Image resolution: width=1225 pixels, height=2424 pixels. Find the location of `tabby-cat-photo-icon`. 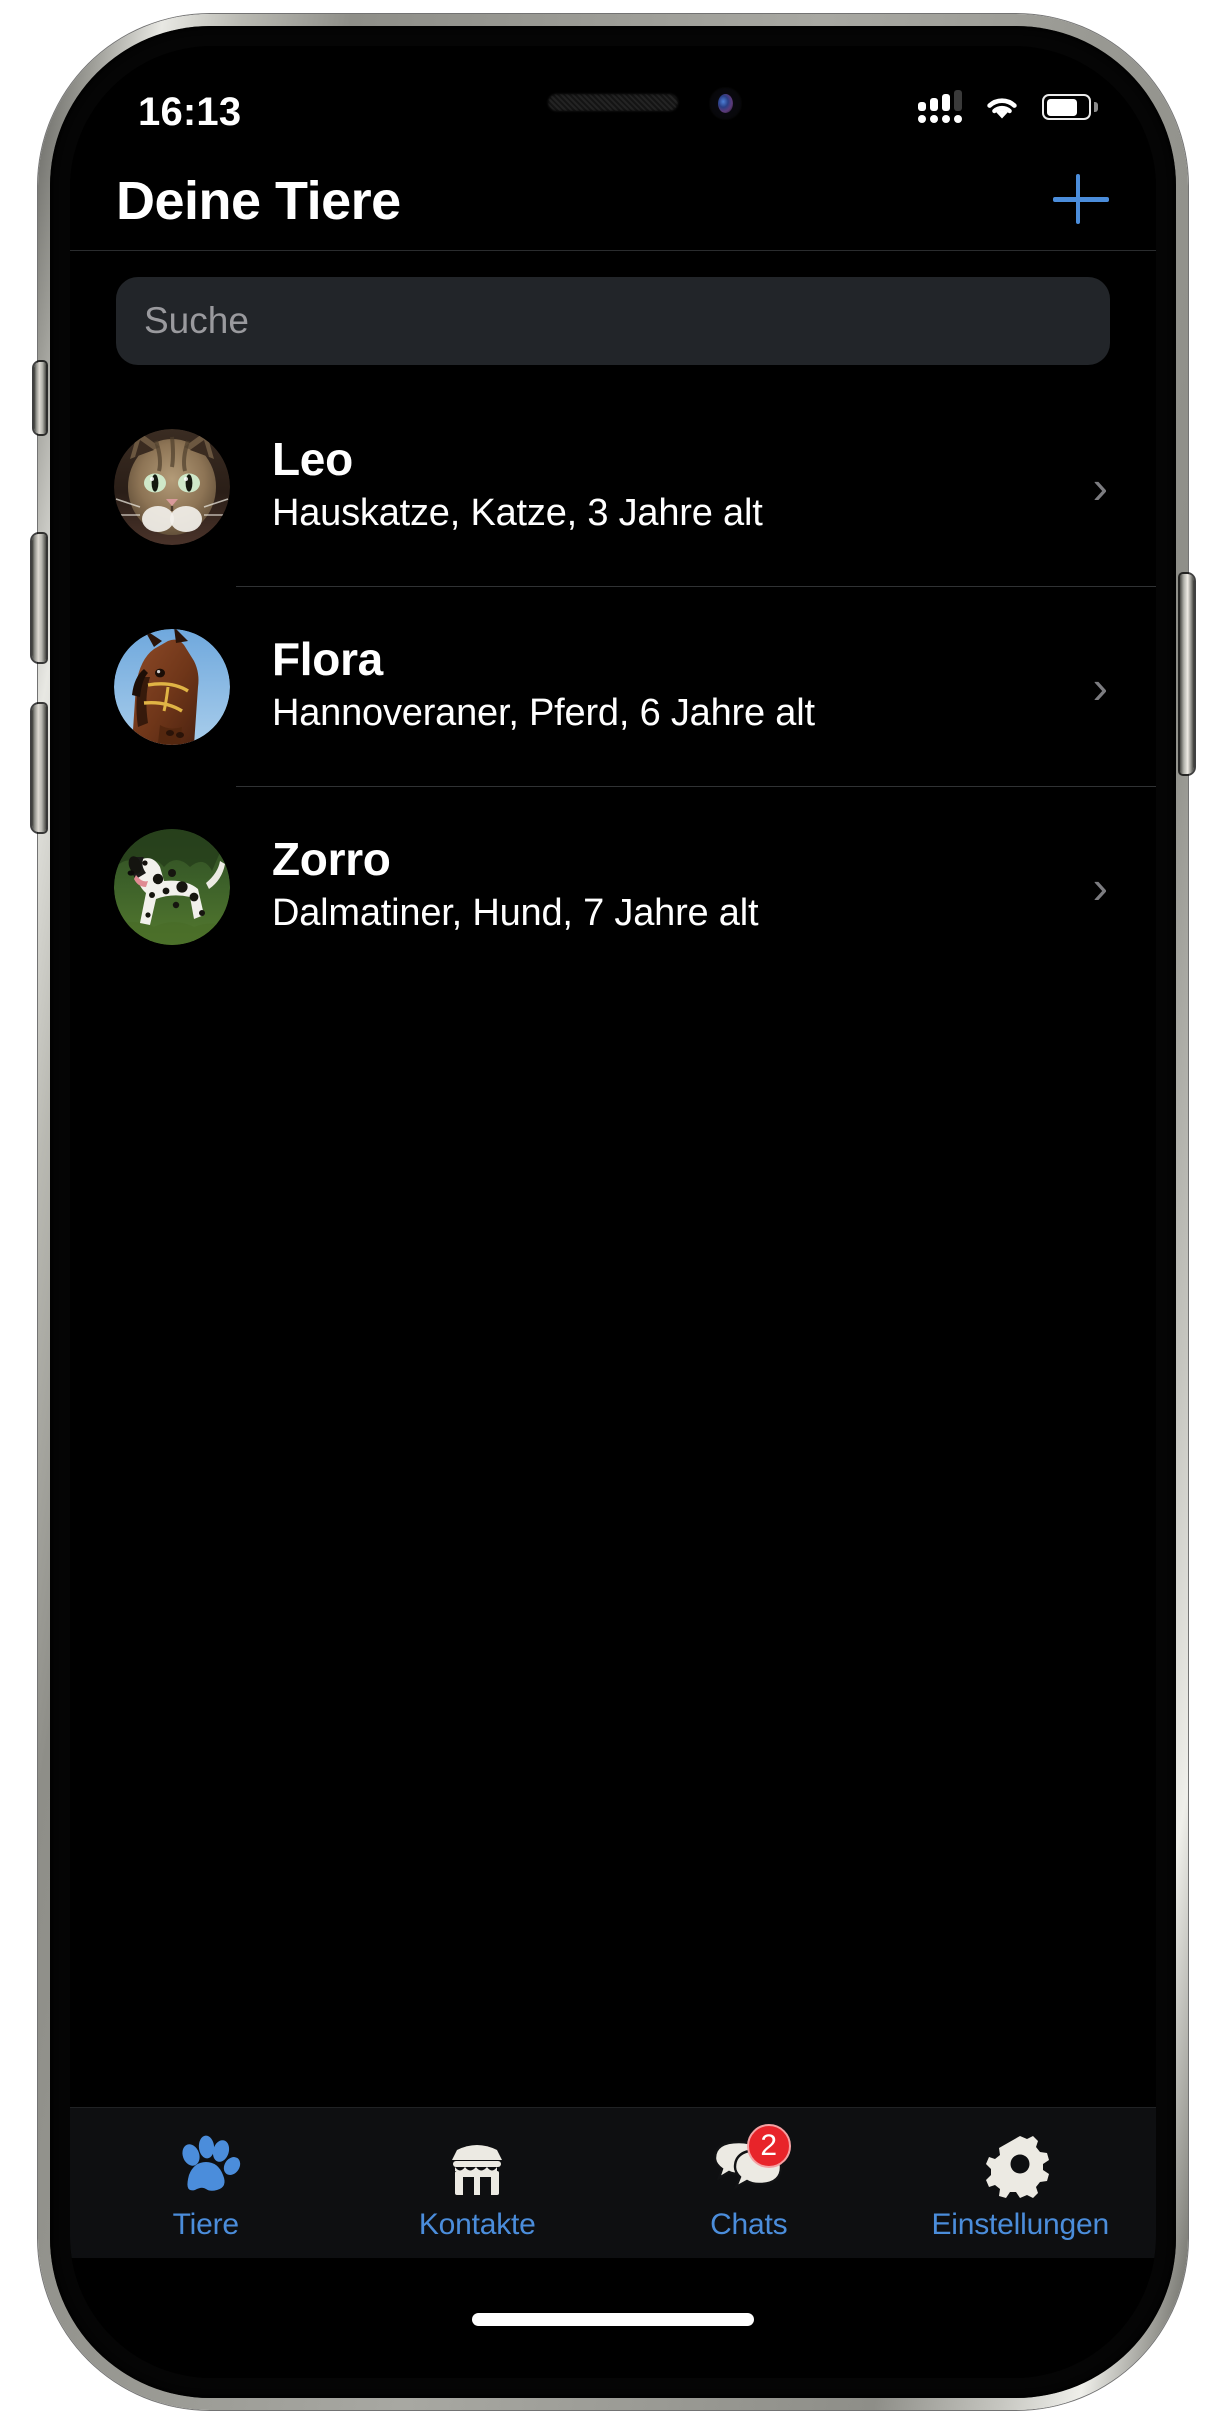

tabby-cat-photo-icon is located at coordinates (172, 487).